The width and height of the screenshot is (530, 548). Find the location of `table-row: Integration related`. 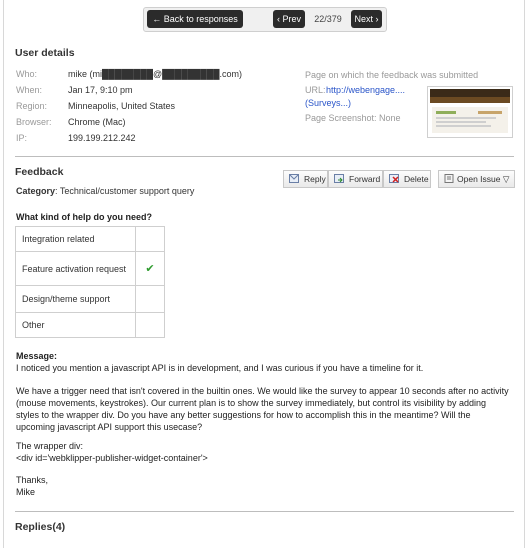

table-row: Integration related is located at coordinates (90, 239).